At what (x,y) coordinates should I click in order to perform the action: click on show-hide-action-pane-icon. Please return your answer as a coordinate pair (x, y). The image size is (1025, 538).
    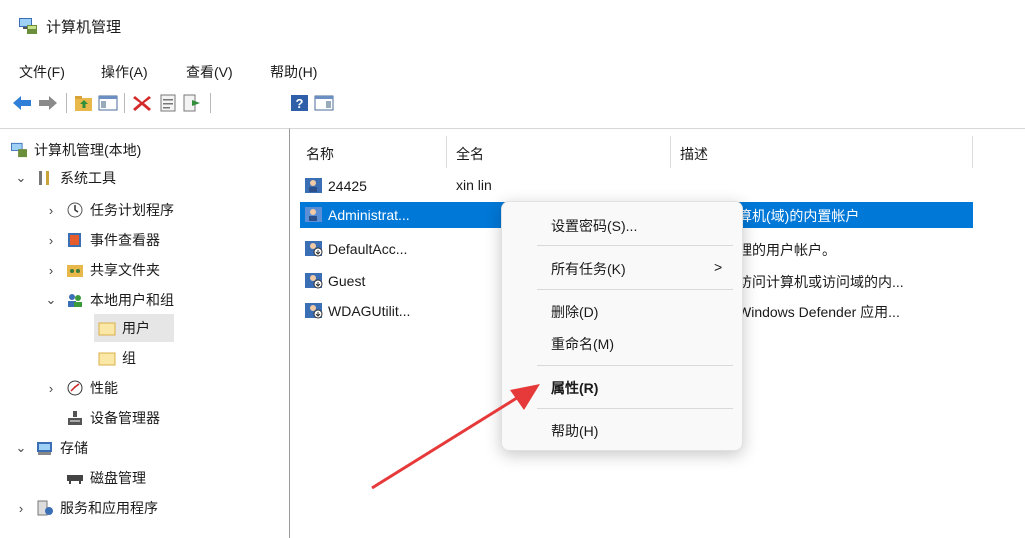
    Looking at the image, I should click on (324, 103).